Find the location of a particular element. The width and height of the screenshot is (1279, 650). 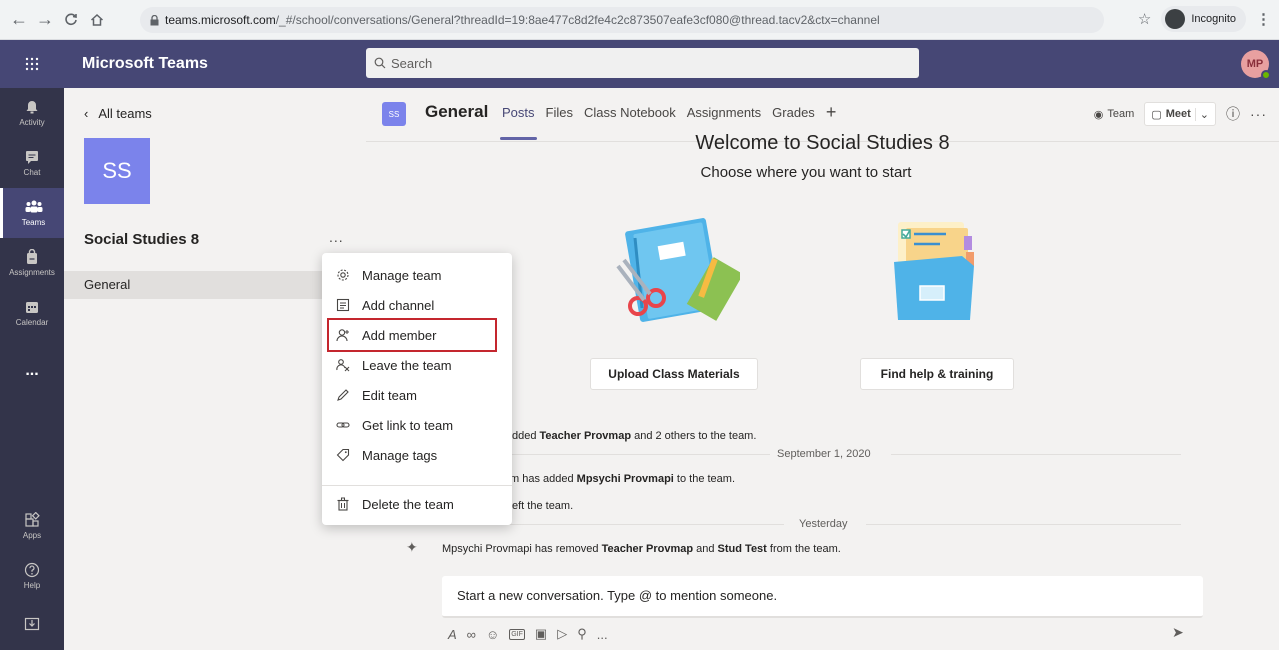

meet-now-icon: ▷ is located at coordinates (562, 634).